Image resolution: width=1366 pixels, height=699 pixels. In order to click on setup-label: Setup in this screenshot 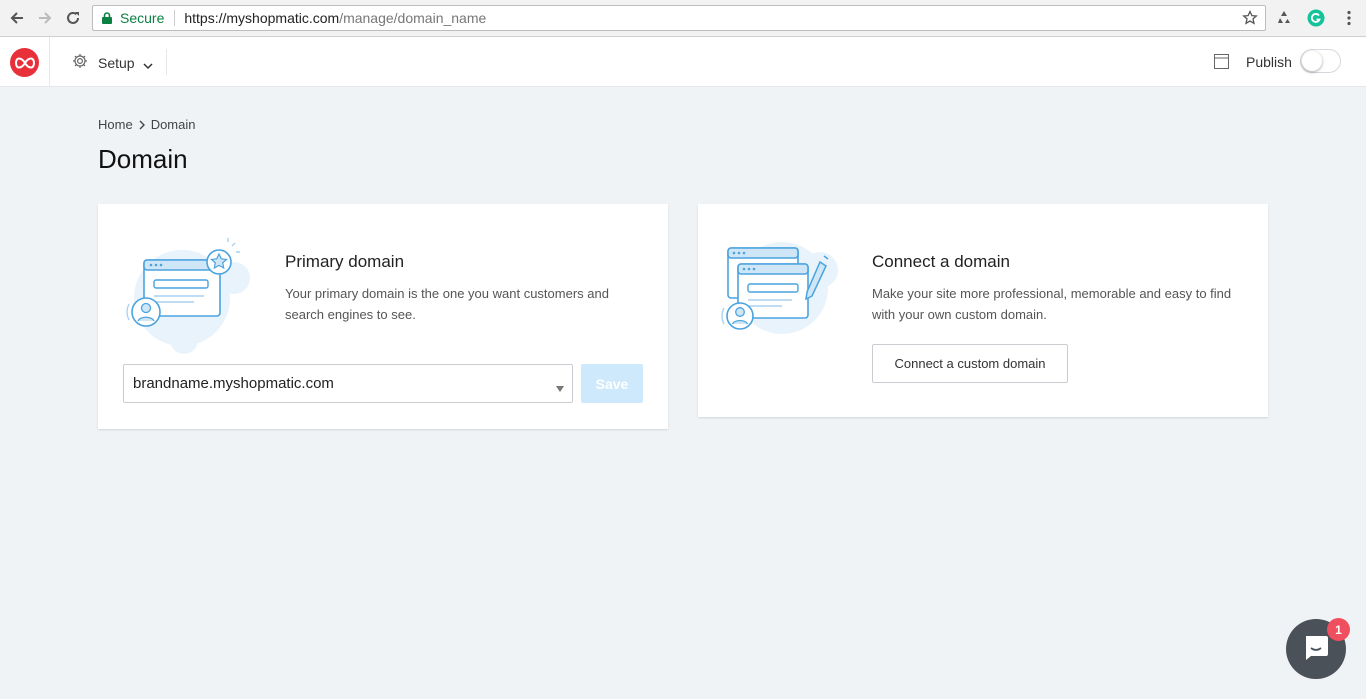, I will do `click(116, 62)`.